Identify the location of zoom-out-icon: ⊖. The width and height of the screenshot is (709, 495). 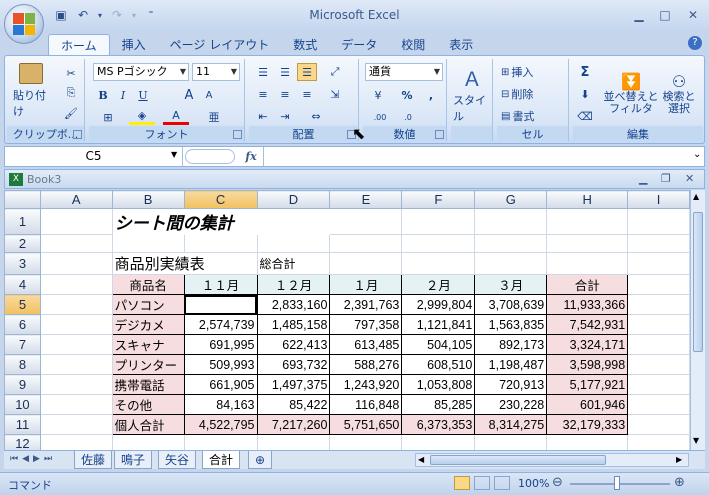
(557, 482).